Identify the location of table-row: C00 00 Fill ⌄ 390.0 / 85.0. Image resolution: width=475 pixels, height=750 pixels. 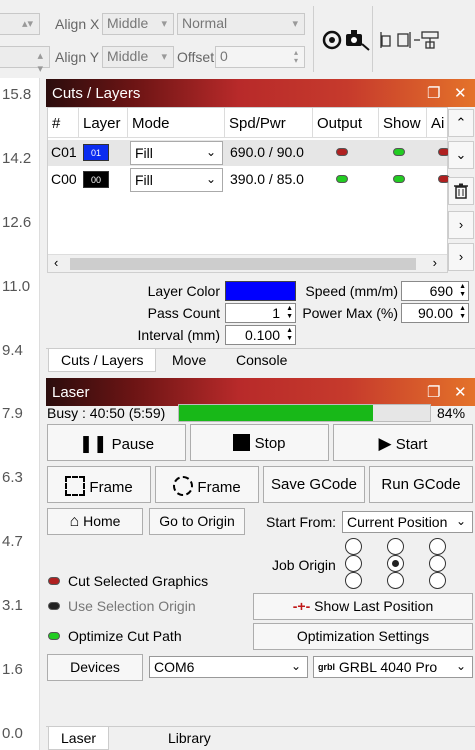
(249, 180).